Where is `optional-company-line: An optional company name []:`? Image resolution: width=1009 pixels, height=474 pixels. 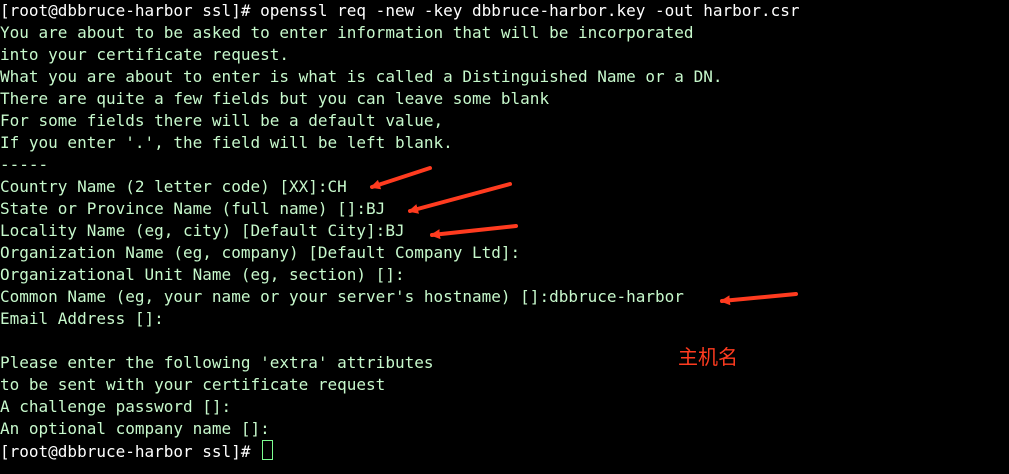 optional-company-line: An optional company name []: is located at coordinates (135, 428).